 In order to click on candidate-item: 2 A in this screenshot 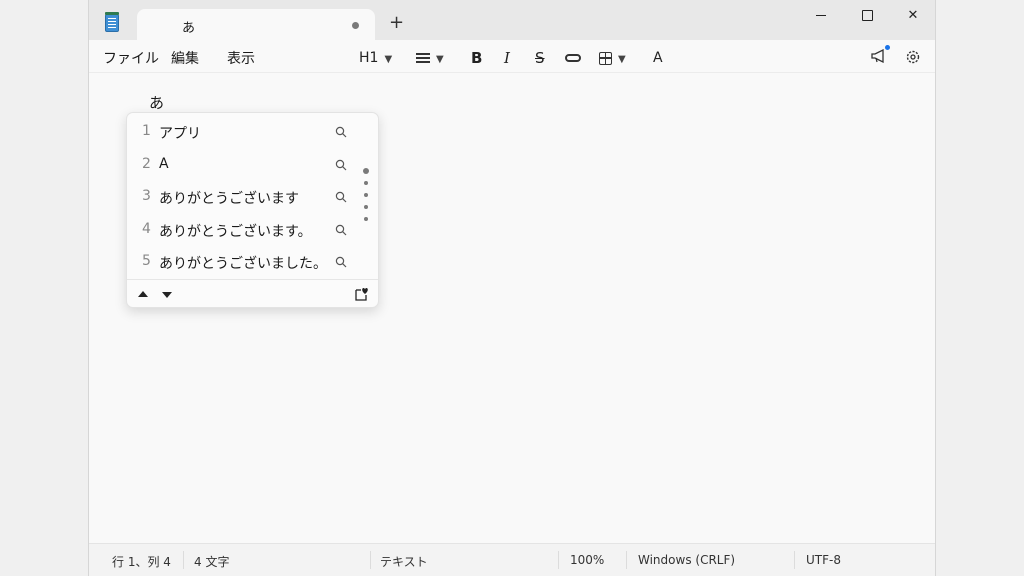, I will do `click(243, 164)`.